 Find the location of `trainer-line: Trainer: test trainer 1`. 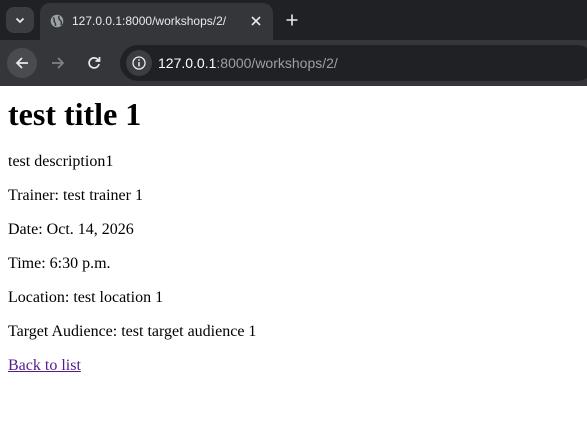

trainer-line: Trainer: test trainer 1 is located at coordinates (75, 196).